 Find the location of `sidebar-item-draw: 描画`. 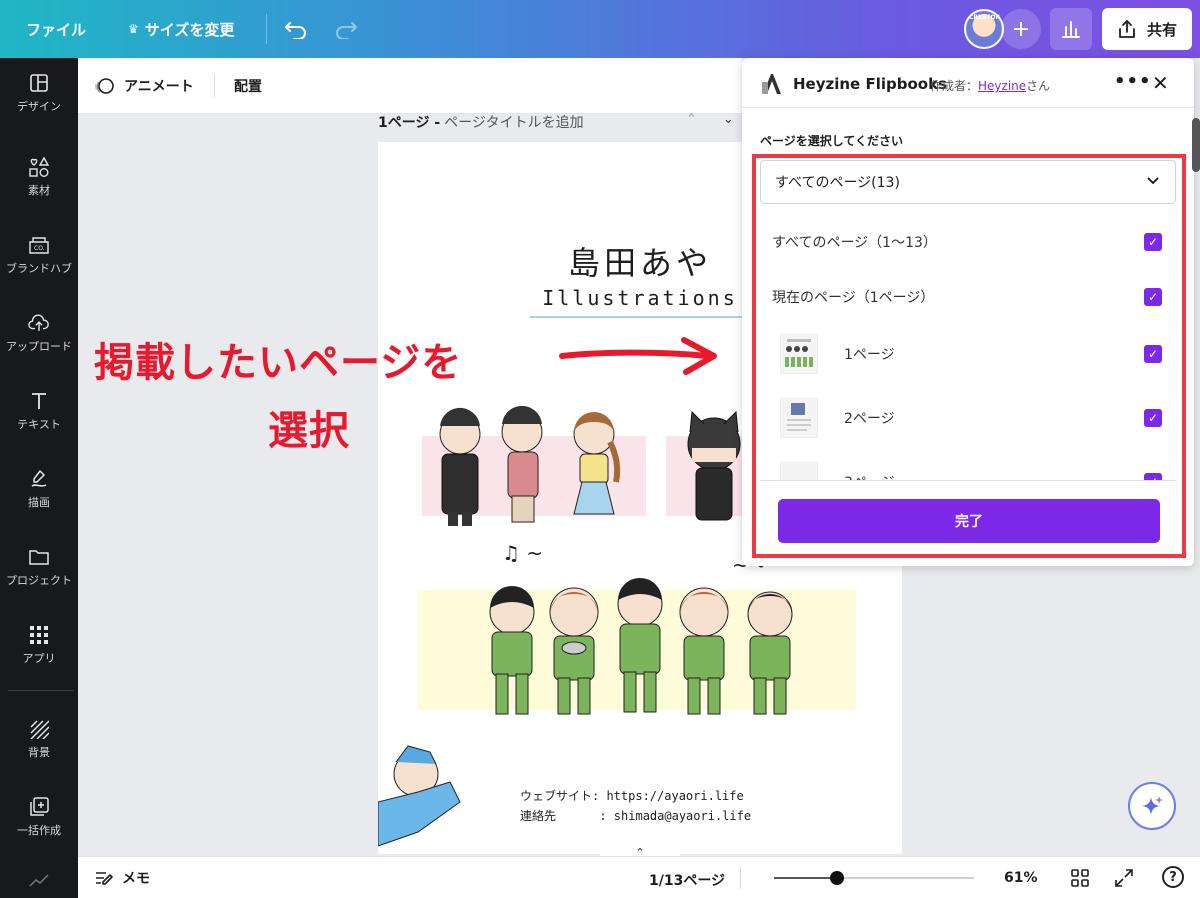

sidebar-item-draw: 描画 is located at coordinates (39, 489).